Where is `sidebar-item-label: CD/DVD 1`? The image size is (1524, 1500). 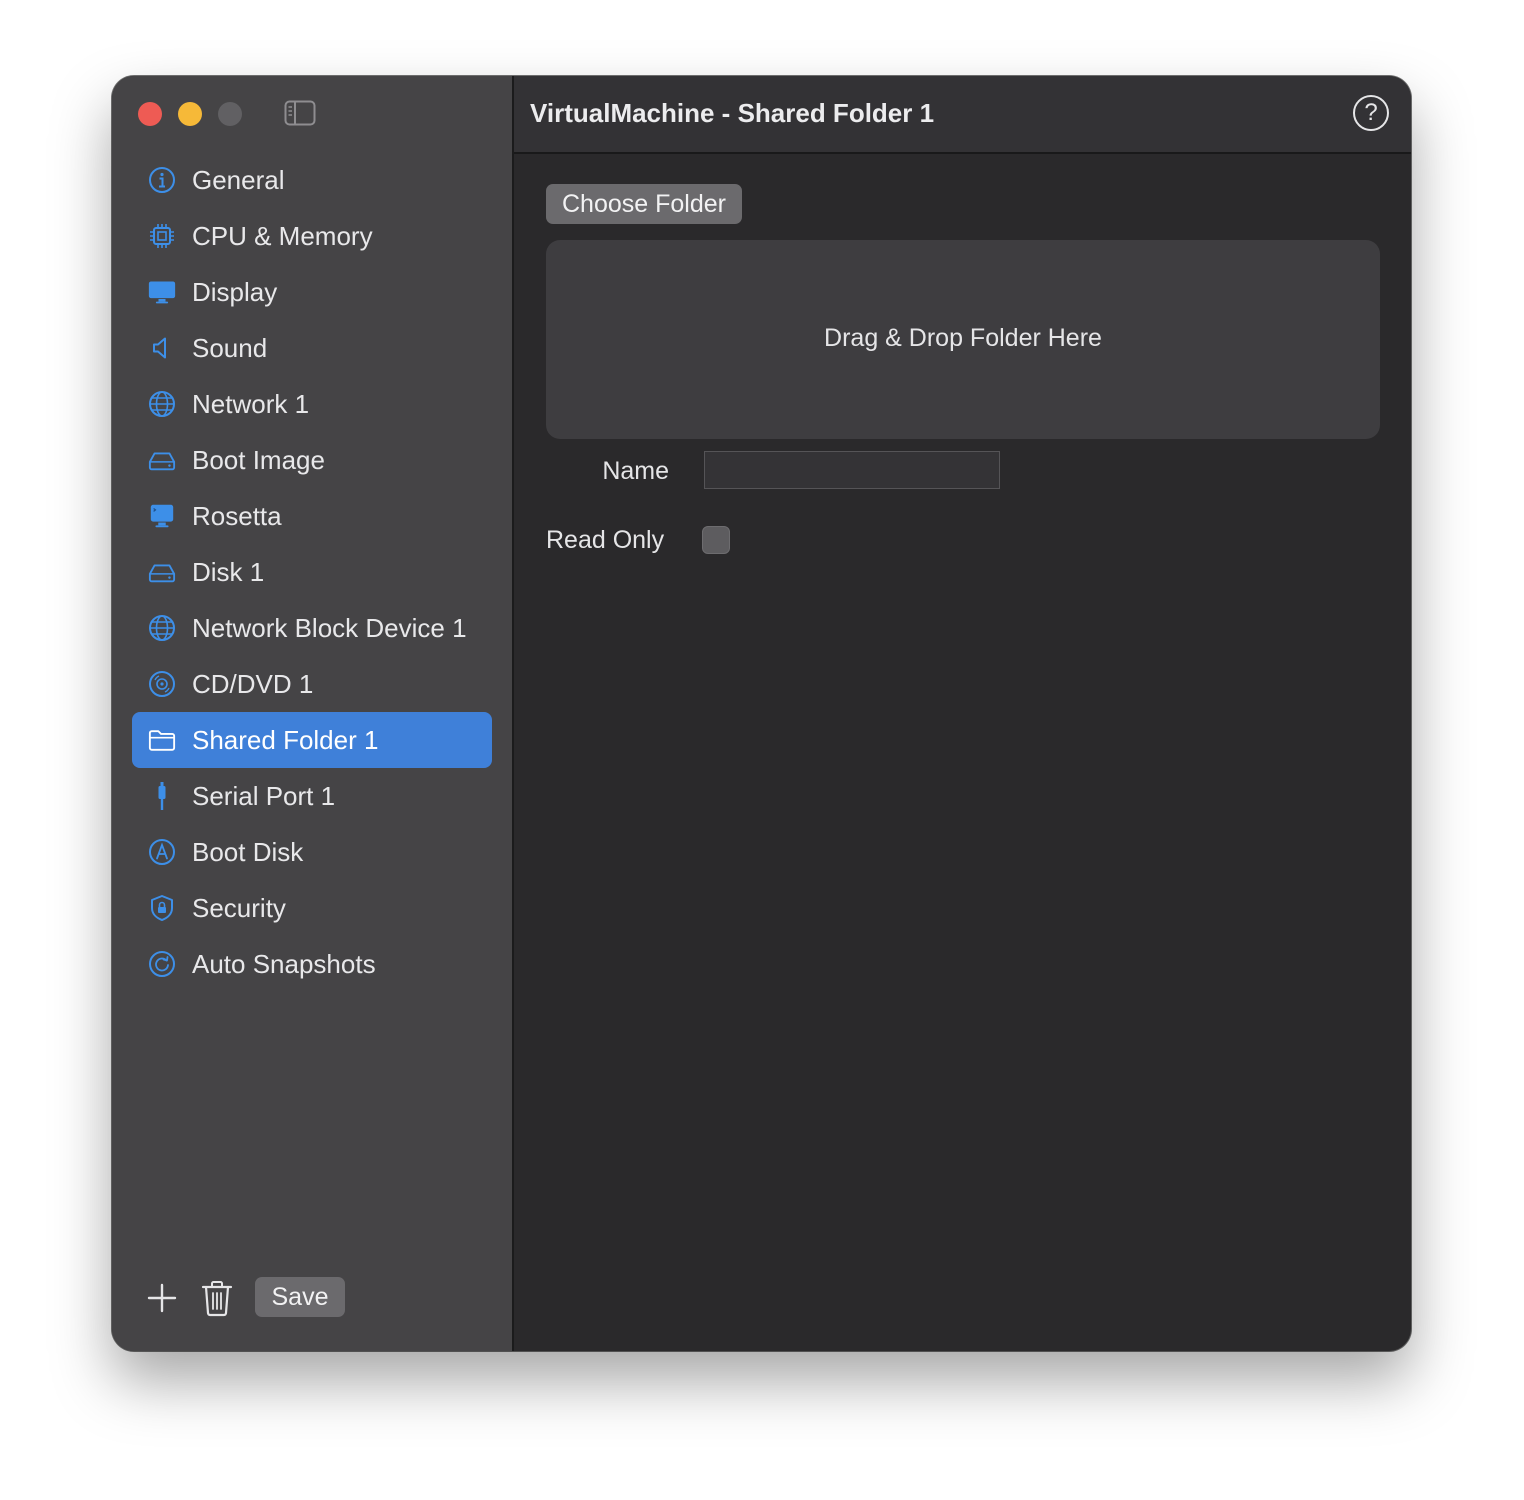 sidebar-item-label: CD/DVD 1 is located at coordinates (253, 684).